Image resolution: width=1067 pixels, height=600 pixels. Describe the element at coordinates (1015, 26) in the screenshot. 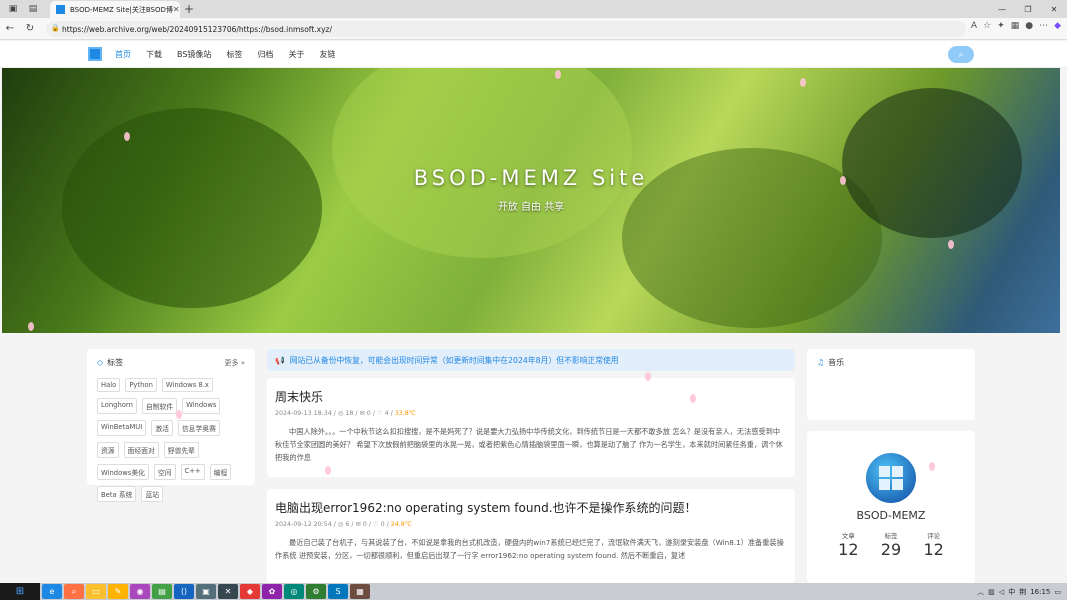

I see `collections-icon: ▦` at that location.